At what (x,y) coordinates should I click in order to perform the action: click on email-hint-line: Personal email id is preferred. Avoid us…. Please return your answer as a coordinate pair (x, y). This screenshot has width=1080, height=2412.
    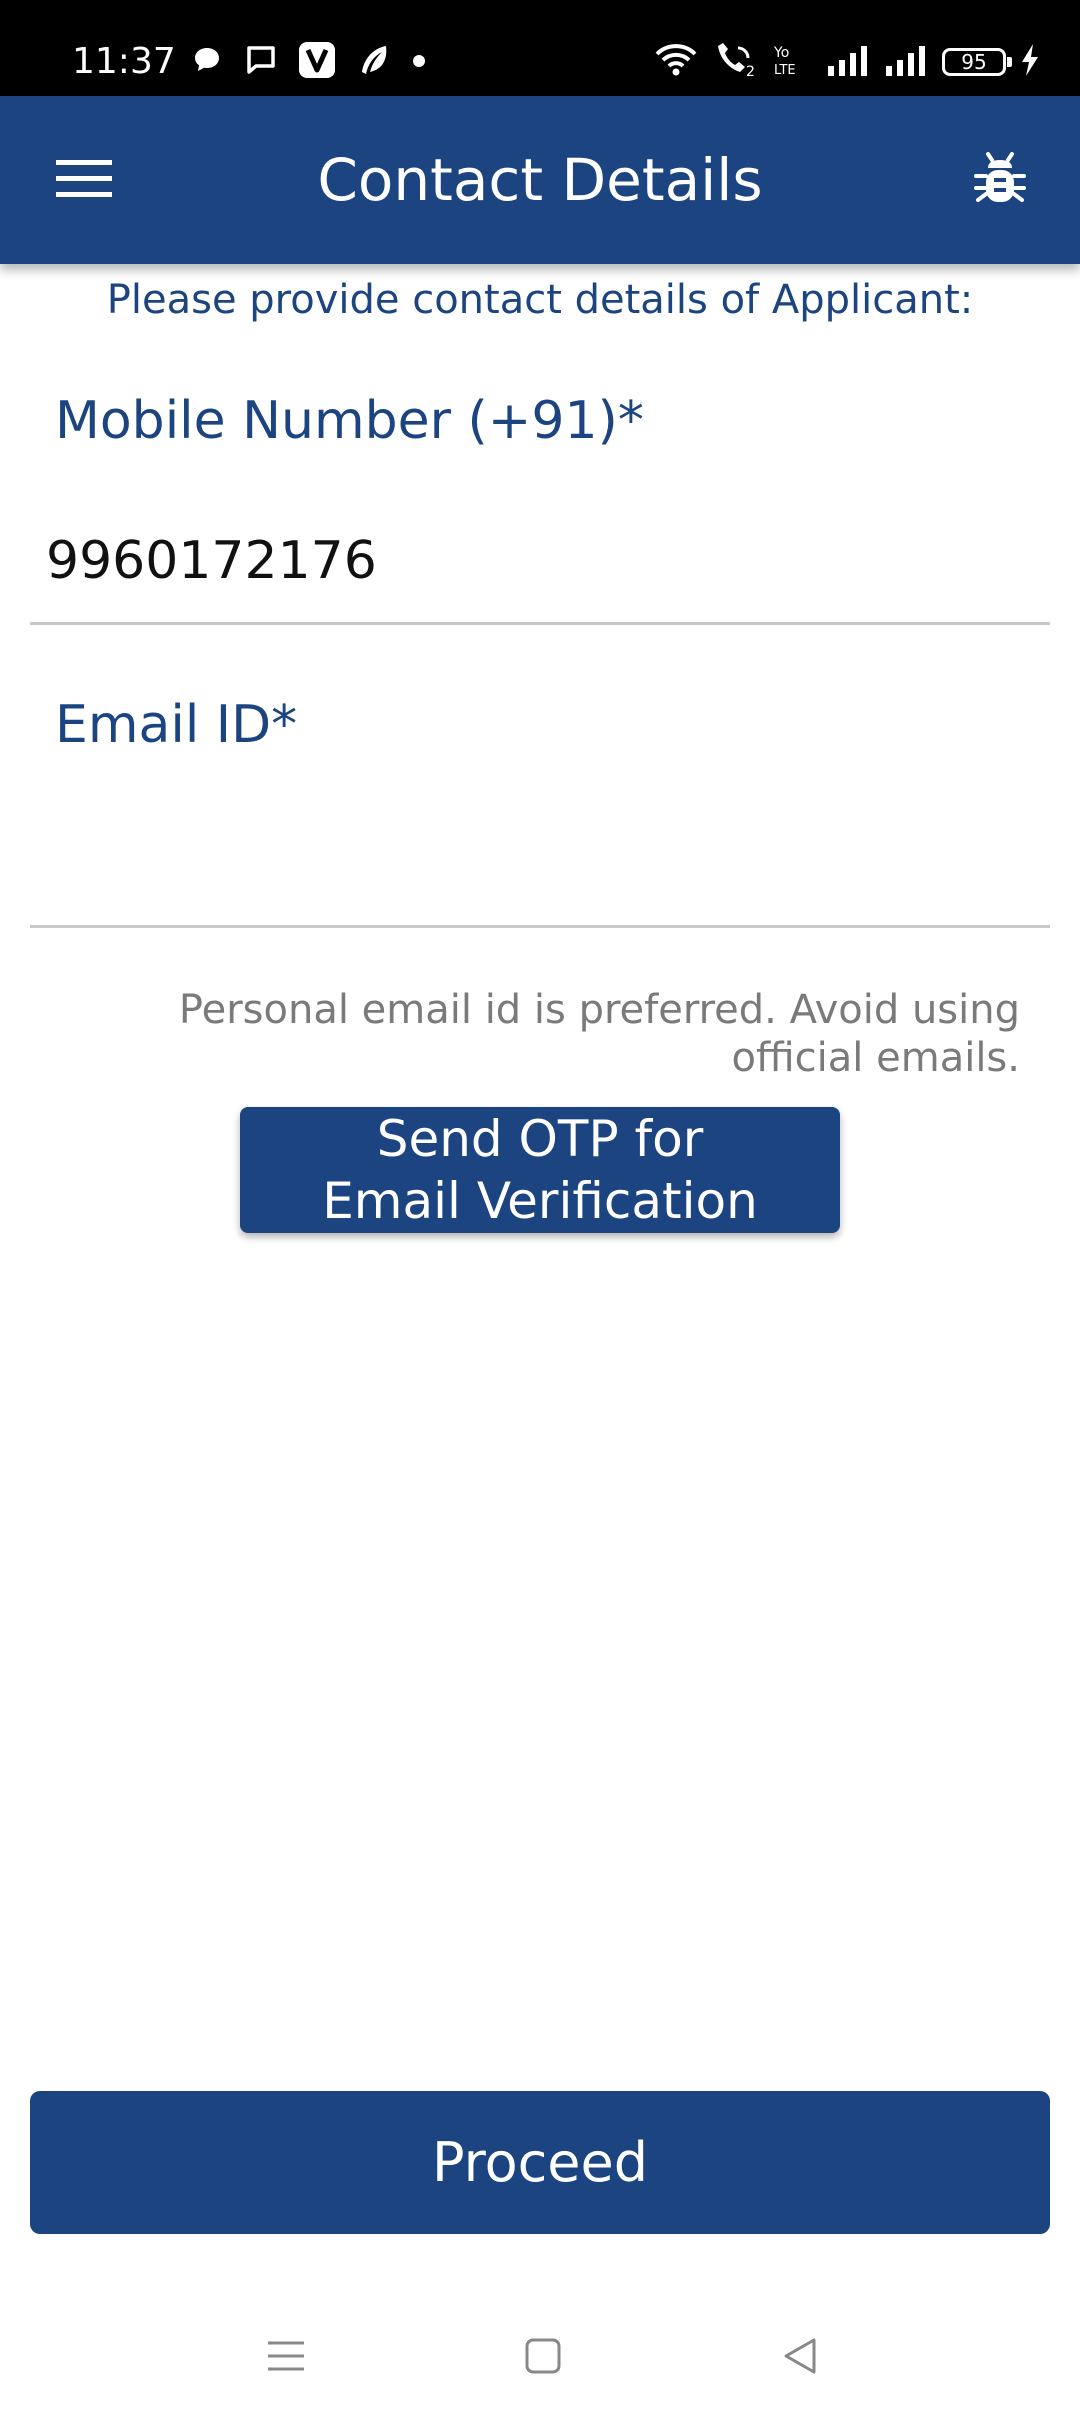
    Looking at the image, I should click on (599, 1010).